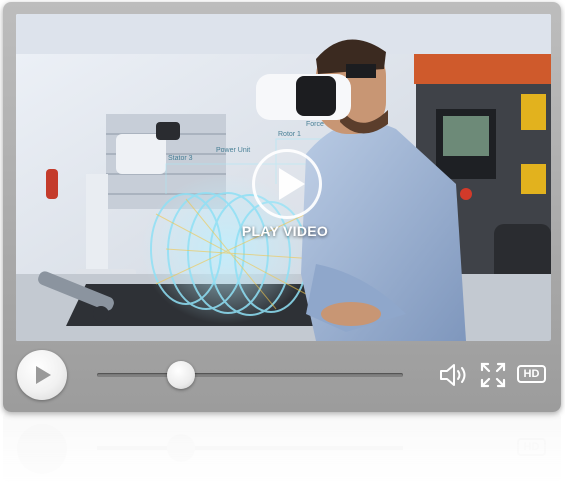  What do you see at coordinates (42, 449) in the screenshot?
I see `reflection-play-button` at bounding box center [42, 449].